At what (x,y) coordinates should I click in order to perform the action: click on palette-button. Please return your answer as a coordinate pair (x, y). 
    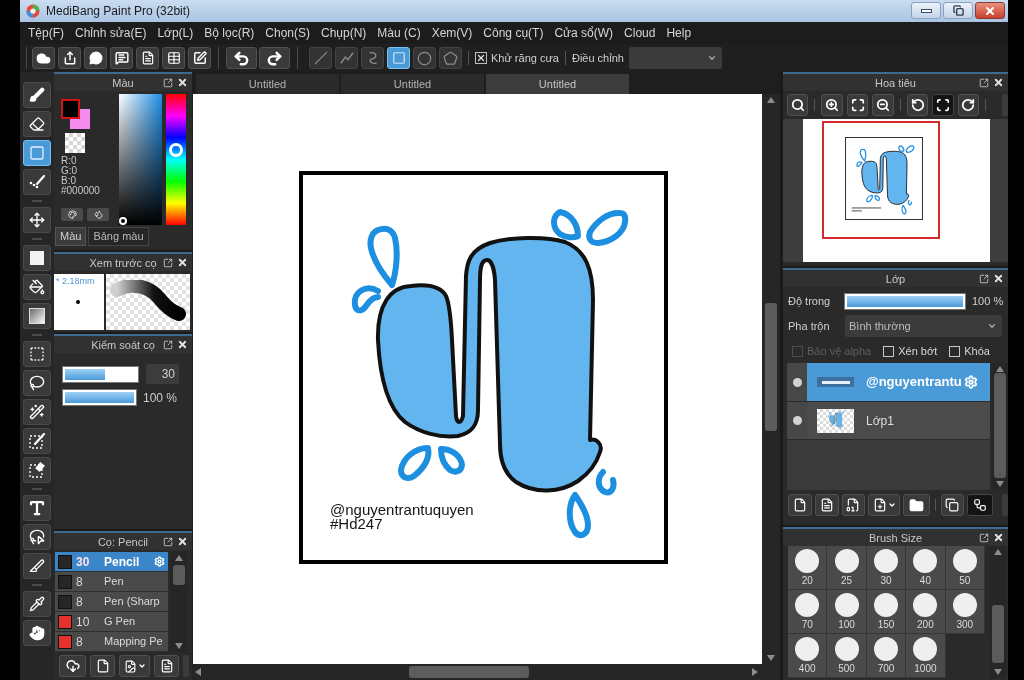
    Looking at the image, I should click on (72, 214).